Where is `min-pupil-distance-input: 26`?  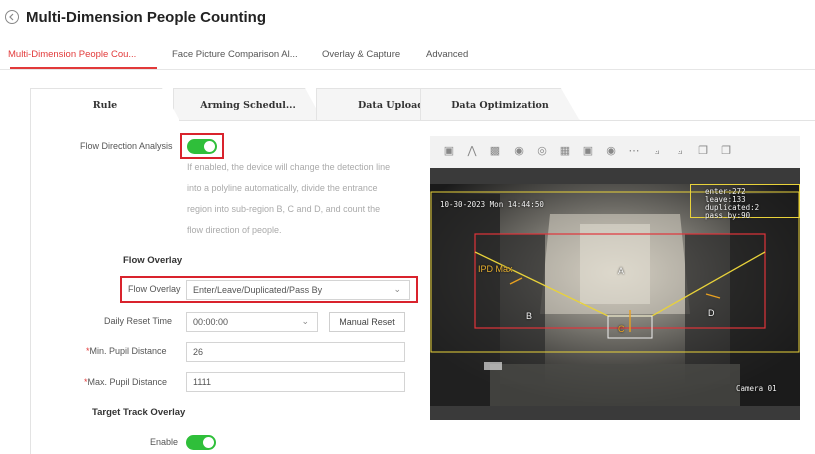 min-pupil-distance-input: 26 is located at coordinates (295, 352).